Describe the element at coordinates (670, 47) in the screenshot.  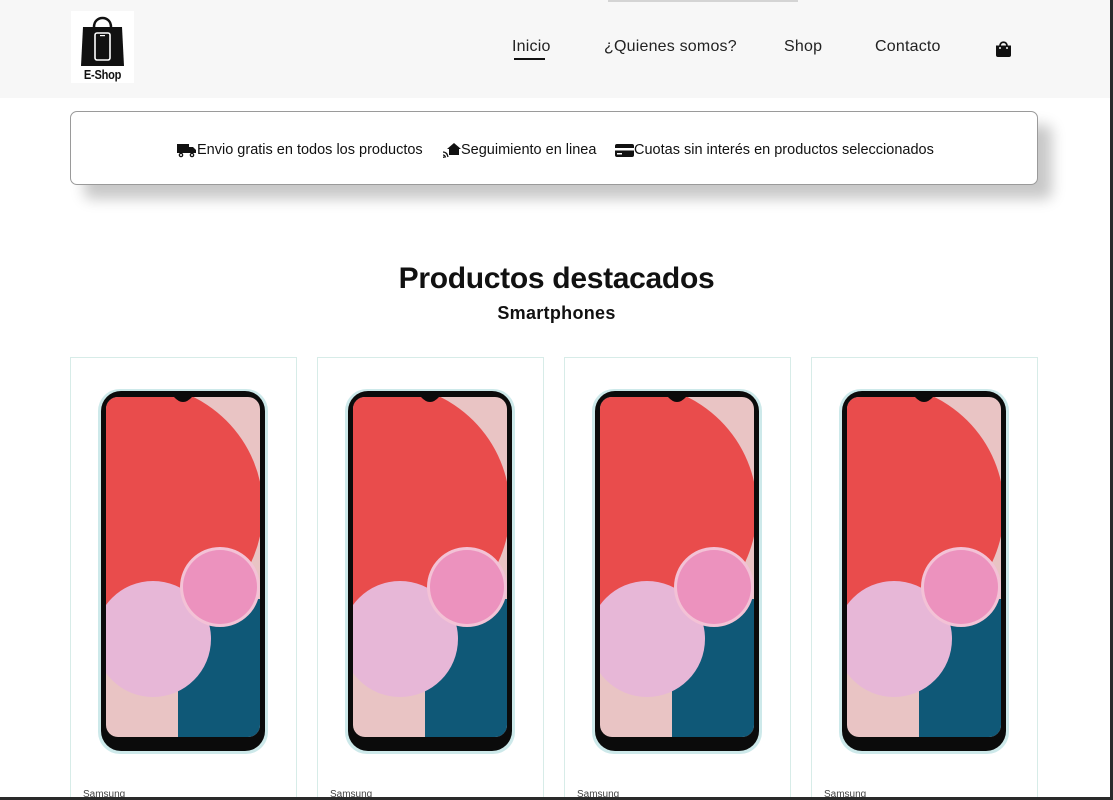
I see `nav-item-quienes-somos: ¿Quienes somos?` at that location.